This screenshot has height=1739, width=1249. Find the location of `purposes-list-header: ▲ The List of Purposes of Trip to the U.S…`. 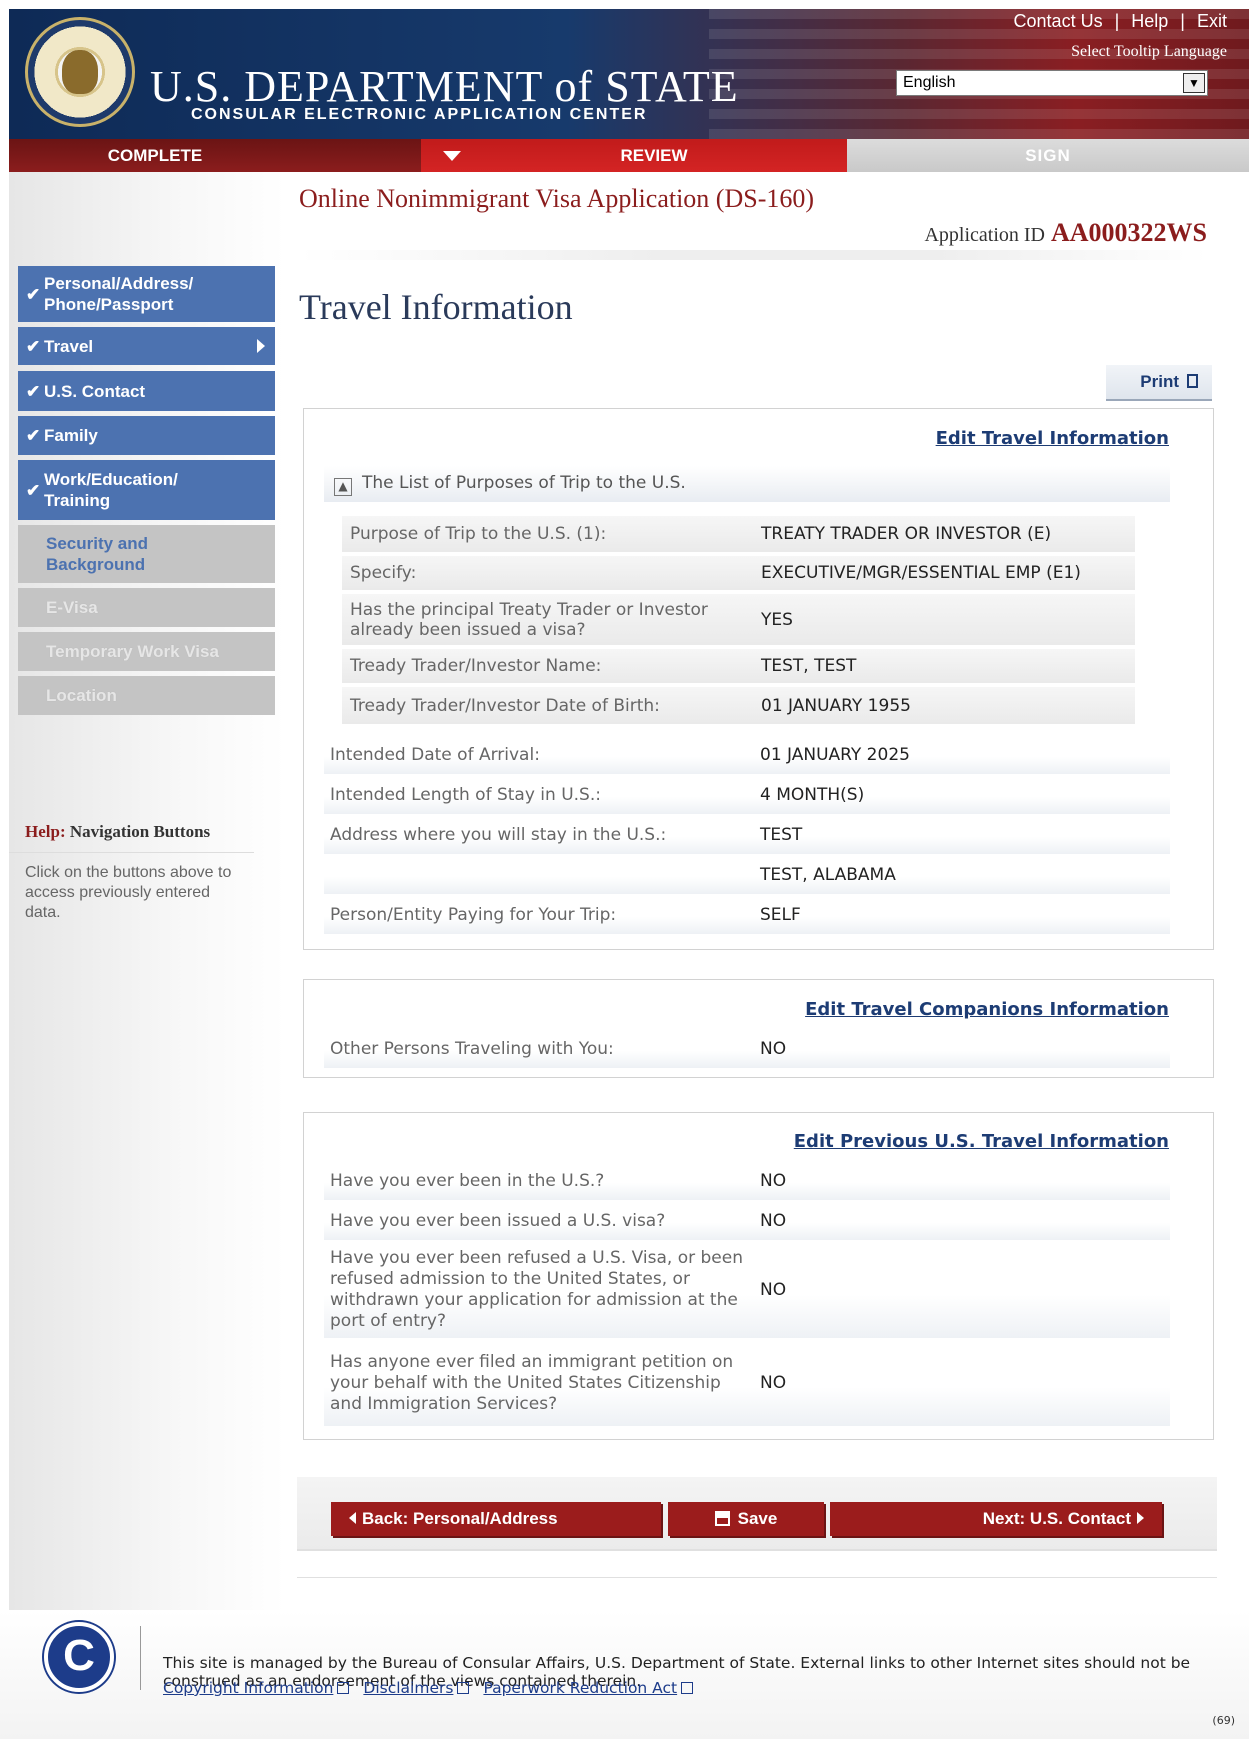

purposes-list-header: ▲ The List of Purposes of Trip to the U.S… is located at coordinates (747, 484).